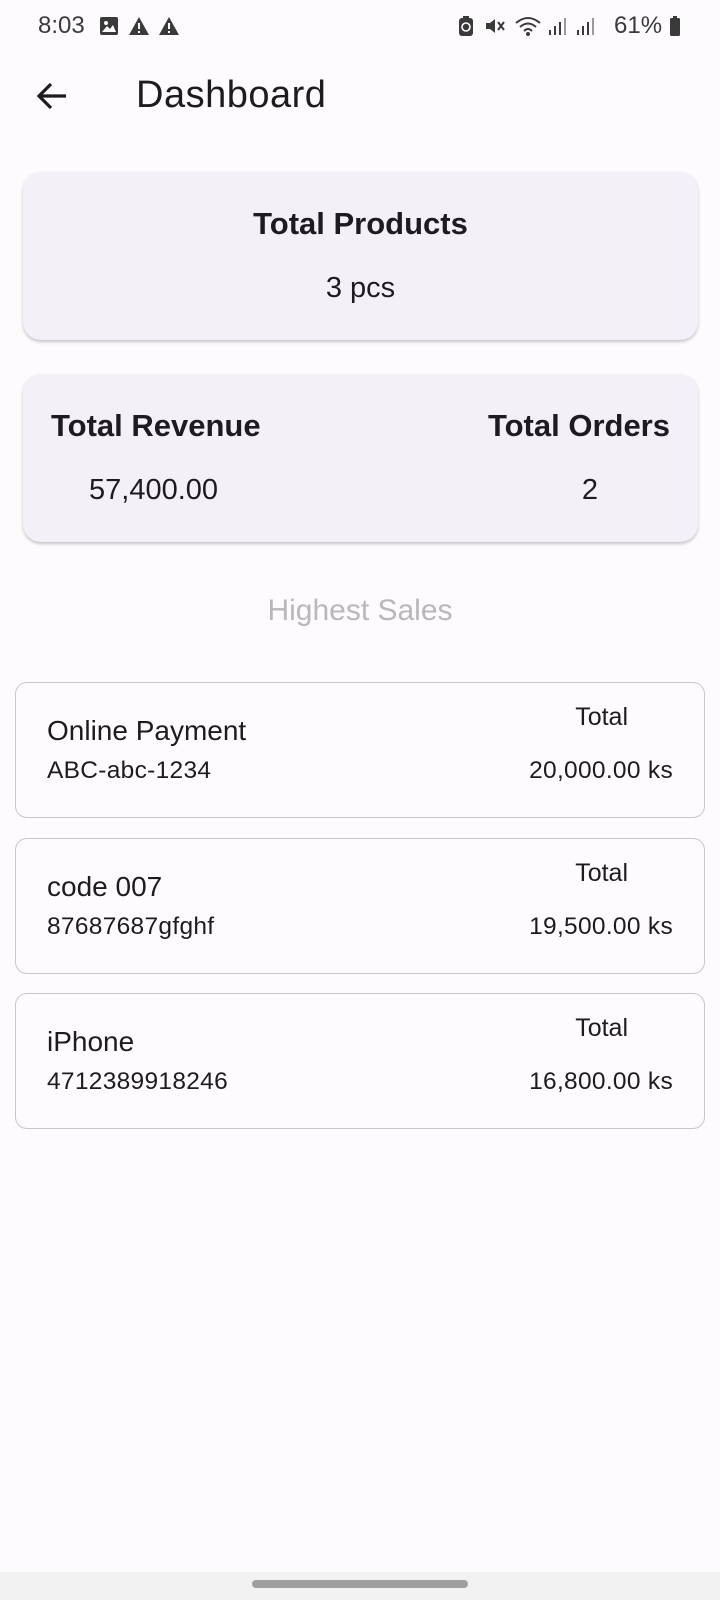 The image size is (720, 1600). I want to click on total-products-label: Total Products, so click(360, 223).